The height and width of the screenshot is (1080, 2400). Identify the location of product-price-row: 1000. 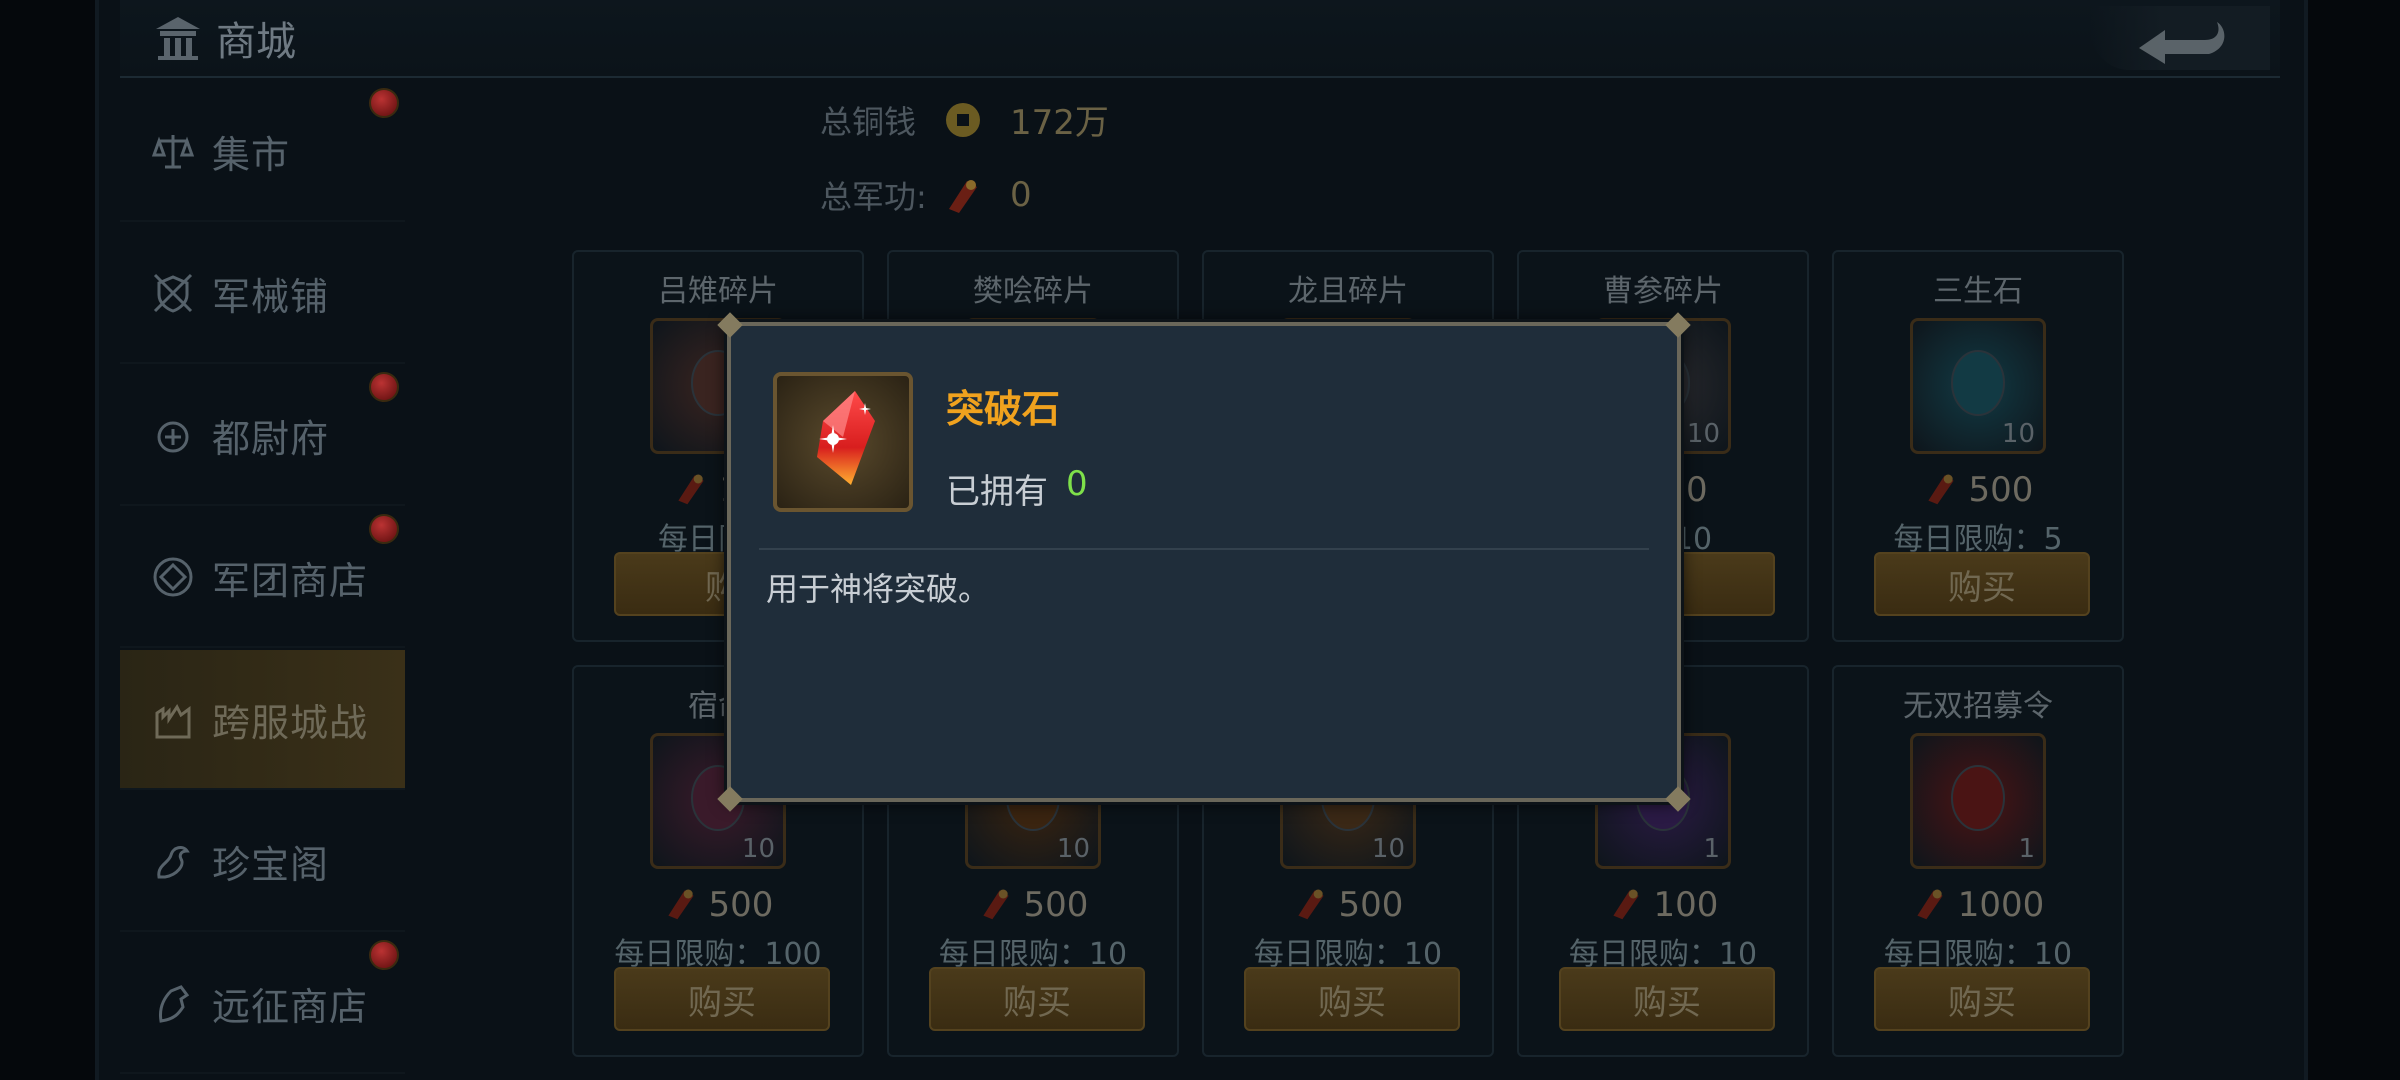
(1978, 905).